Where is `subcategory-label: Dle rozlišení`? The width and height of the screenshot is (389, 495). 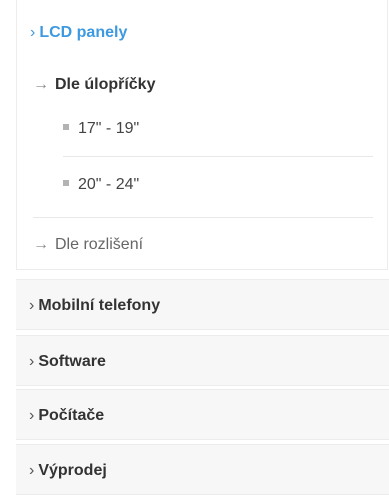
subcategory-label: Dle rozlišení is located at coordinates (99, 244).